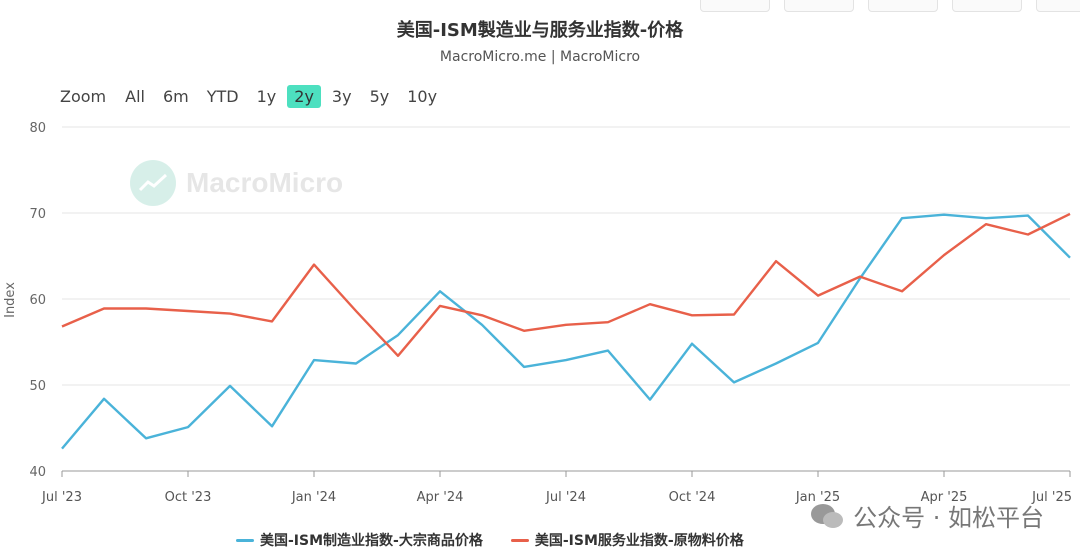 The width and height of the screenshot is (1080, 558). Describe the element at coordinates (490, 540) in the screenshot. I see `legend: 美国-ISM制造业指数-大宗商品价格 美国-ISM服务业指数-原物料价格` at that location.